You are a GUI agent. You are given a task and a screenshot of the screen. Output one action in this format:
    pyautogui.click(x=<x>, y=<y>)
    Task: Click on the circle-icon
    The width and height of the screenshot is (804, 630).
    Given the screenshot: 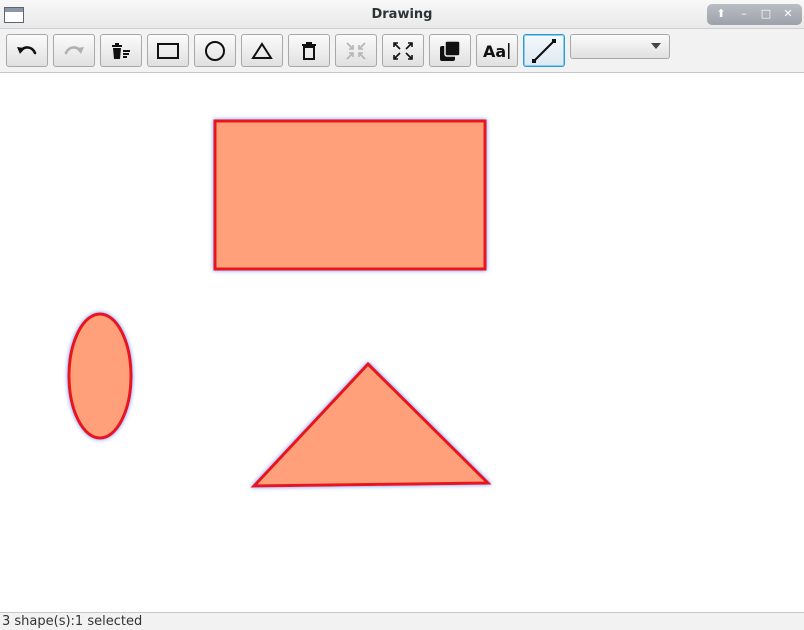 What is the action you would take?
    pyautogui.click(x=215, y=50)
    